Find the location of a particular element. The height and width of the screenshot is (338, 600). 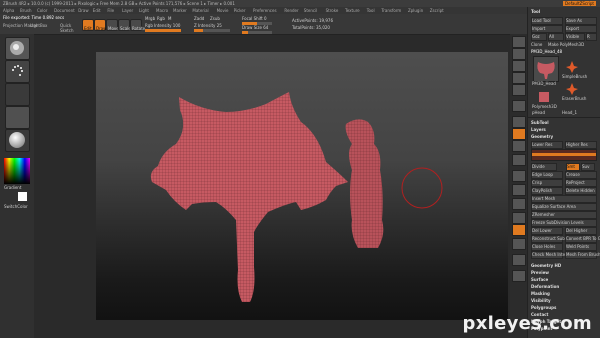

freeze-subdiv-button: Freeze SubDivision Levels is located at coordinates (564, 223).